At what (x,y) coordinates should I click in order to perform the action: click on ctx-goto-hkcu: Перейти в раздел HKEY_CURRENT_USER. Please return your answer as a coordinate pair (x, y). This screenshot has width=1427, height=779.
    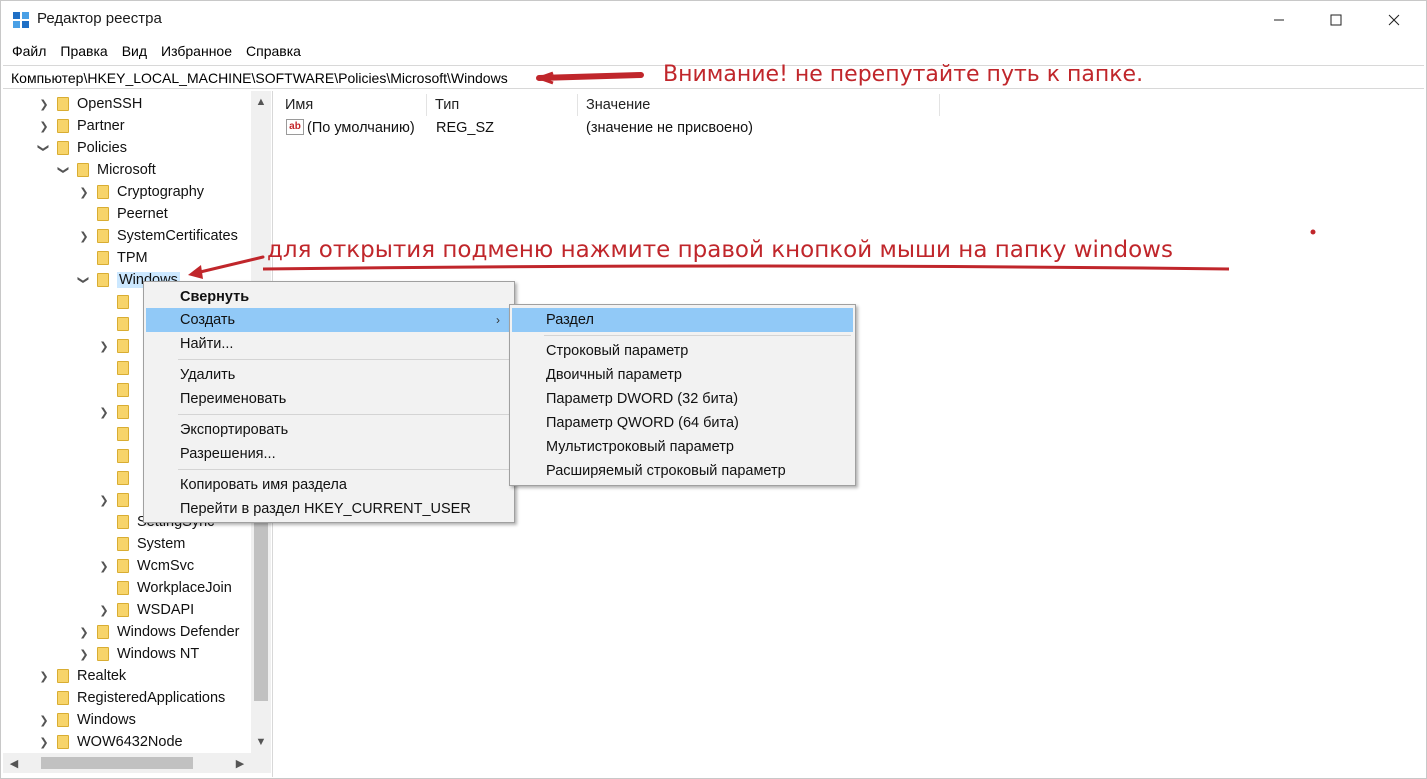
    Looking at the image, I should click on (329, 509).